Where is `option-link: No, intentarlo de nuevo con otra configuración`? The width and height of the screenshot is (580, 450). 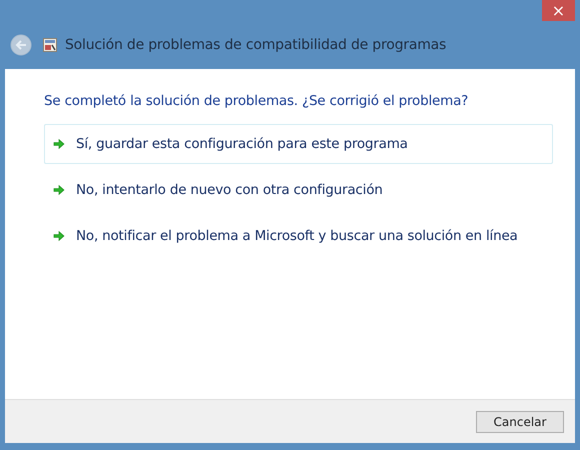 option-link: No, intentarlo de nuevo con otra configuración is located at coordinates (298, 190).